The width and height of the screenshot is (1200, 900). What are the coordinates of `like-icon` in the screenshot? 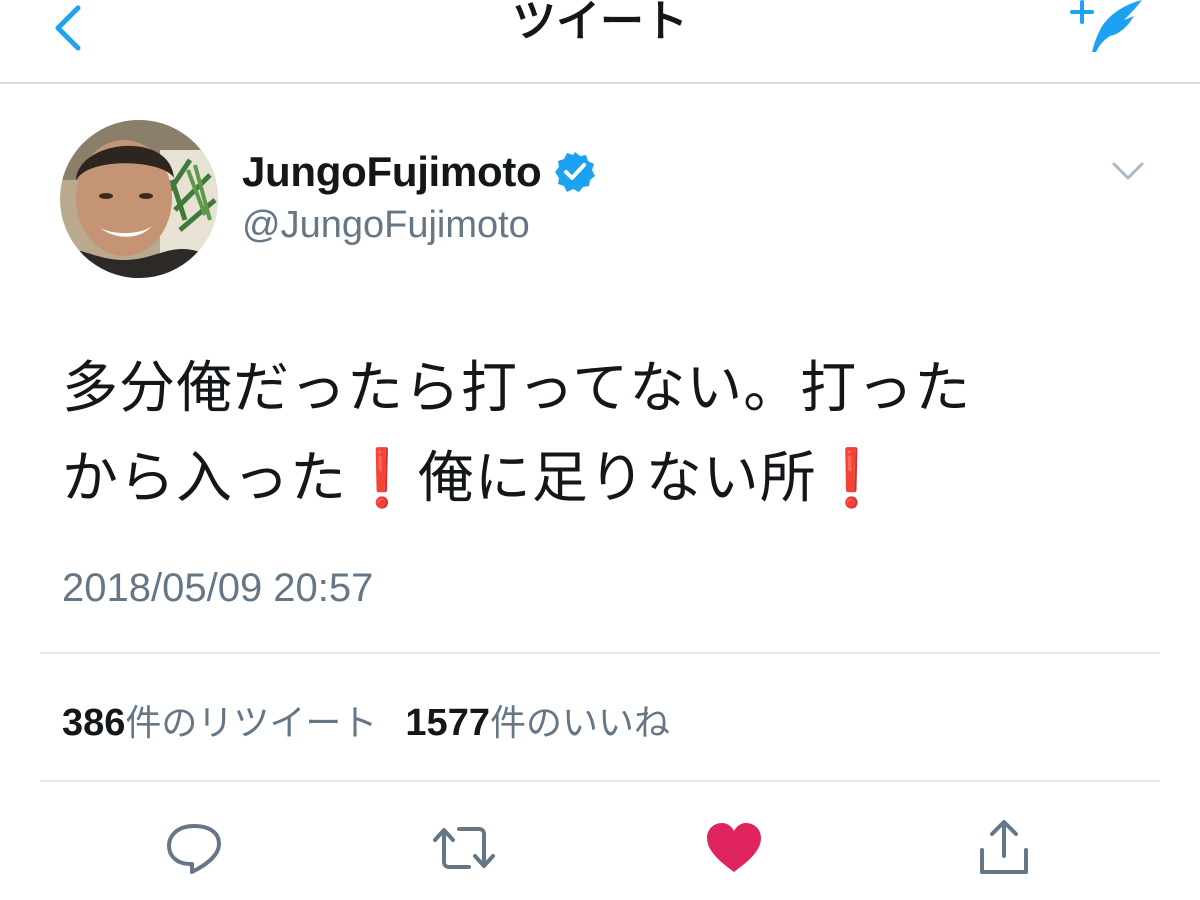 It's located at (734, 847).